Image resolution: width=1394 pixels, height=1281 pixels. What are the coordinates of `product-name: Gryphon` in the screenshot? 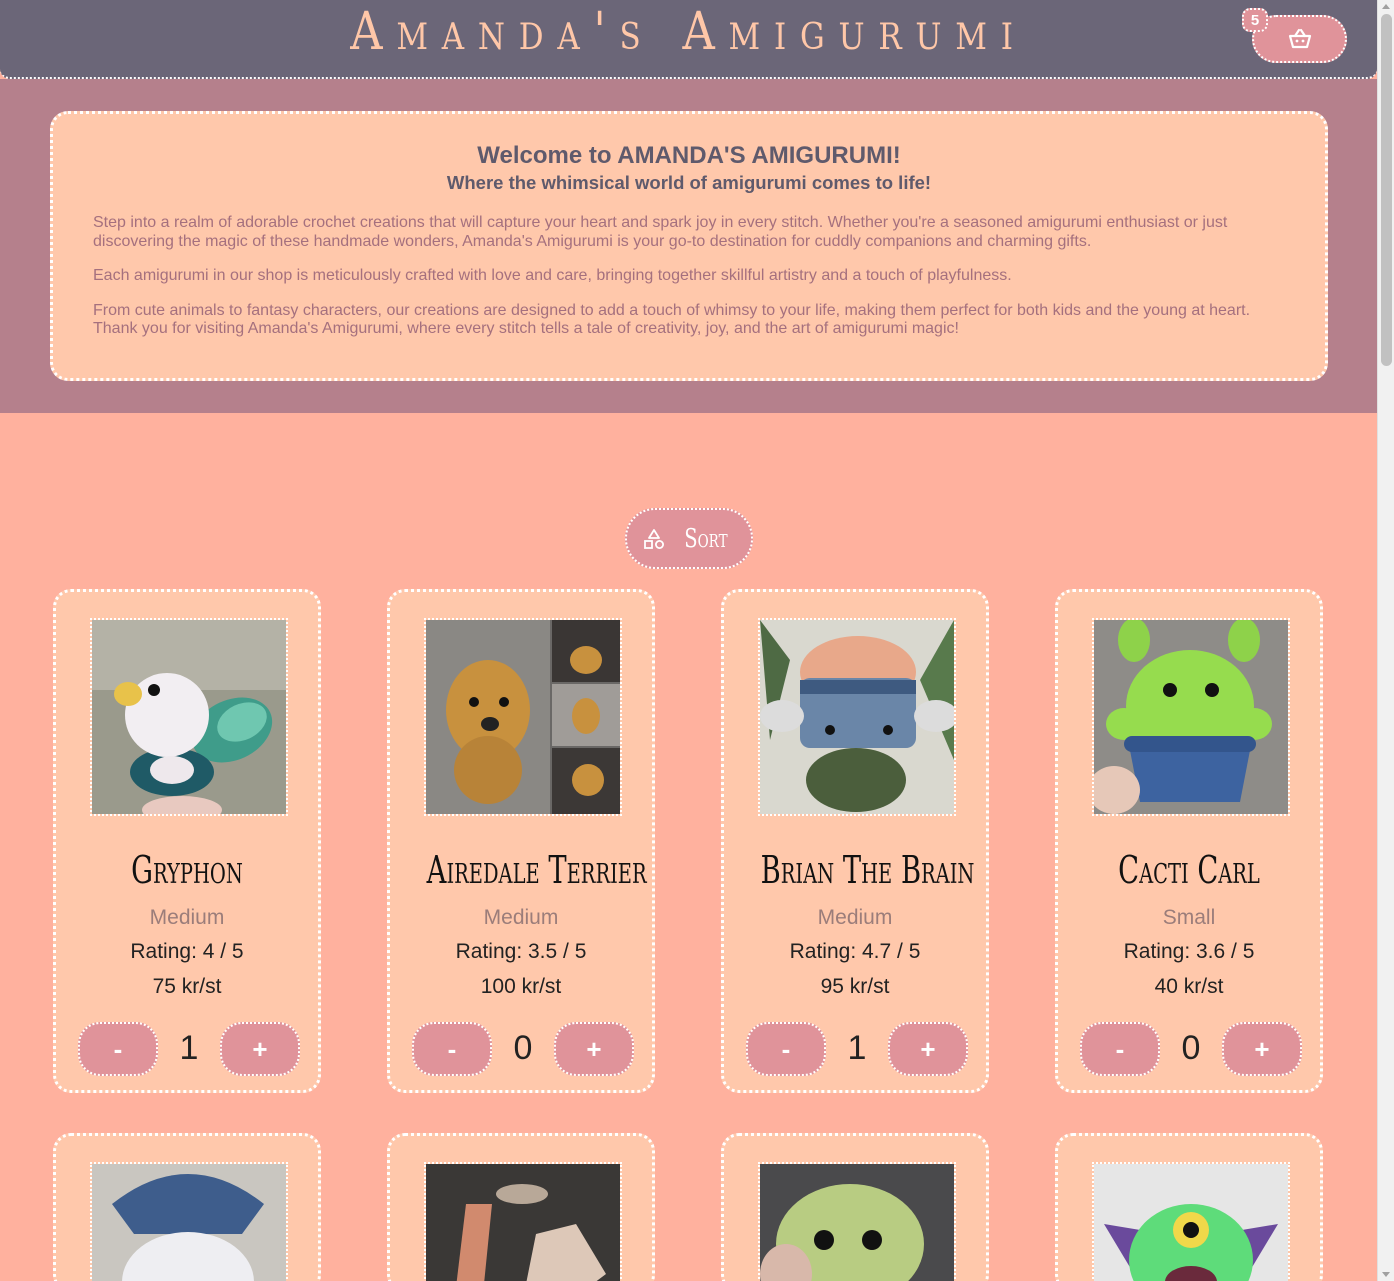 It's located at (187, 870).